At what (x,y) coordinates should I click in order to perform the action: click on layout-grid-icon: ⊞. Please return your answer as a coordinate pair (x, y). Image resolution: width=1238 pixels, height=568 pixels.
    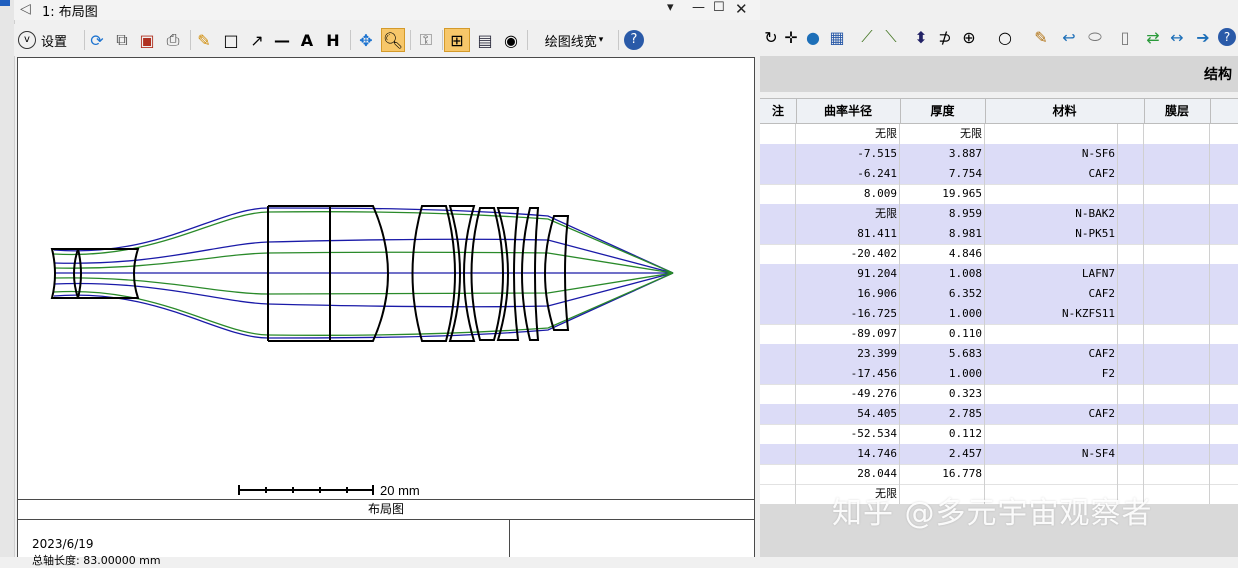
    Looking at the image, I should click on (457, 40).